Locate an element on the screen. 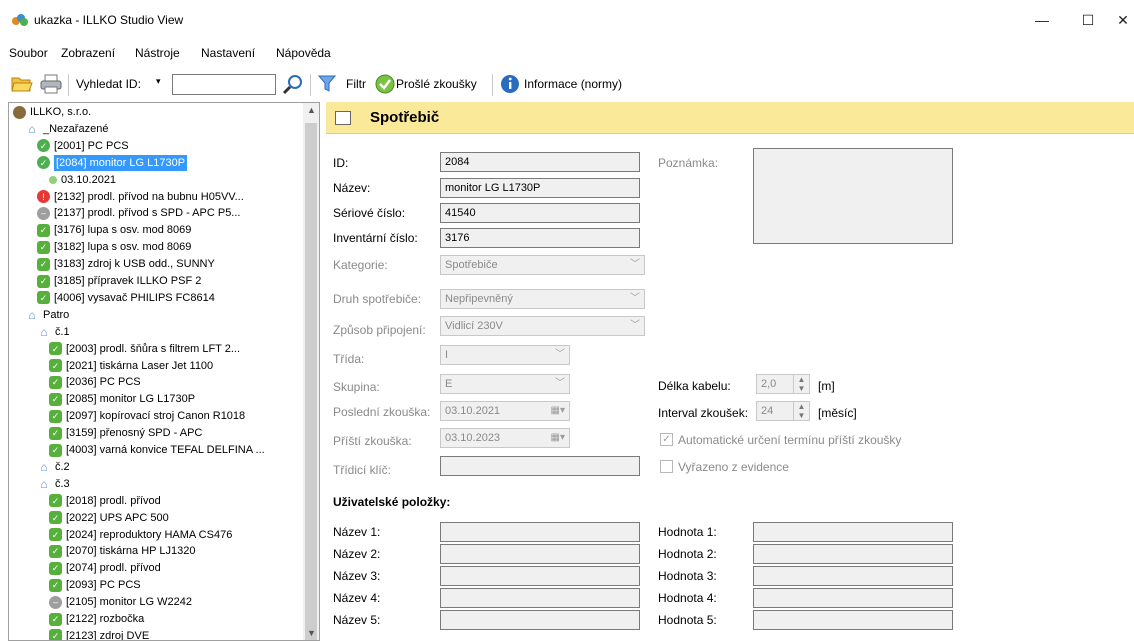  tree-scrollbar: ▲ ▼ is located at coordinates (311, 371).